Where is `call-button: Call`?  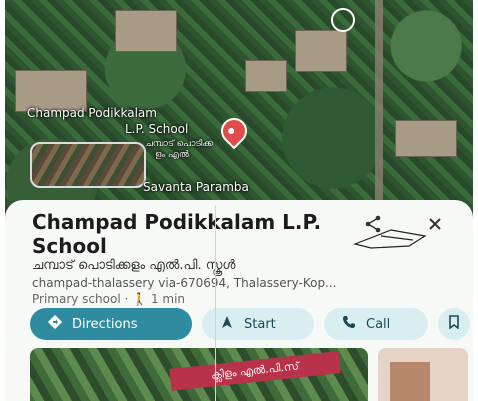
call-button: Call is located at coordinates (376, 324).